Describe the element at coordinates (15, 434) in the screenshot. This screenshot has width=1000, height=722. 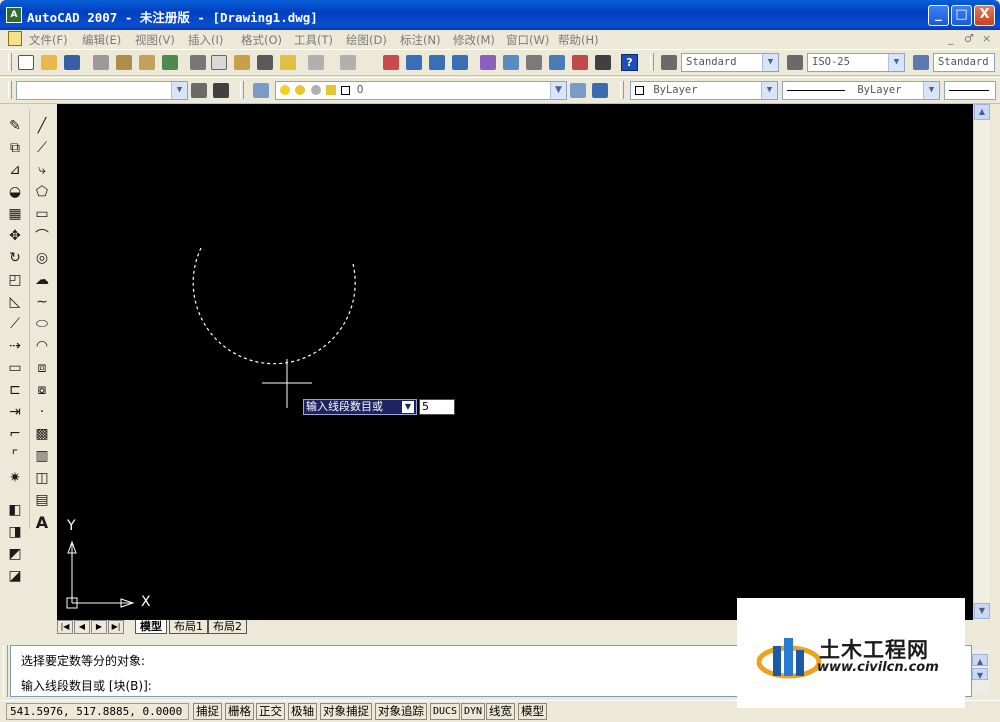
I see `chamfer-icon: ⌐` at that location.